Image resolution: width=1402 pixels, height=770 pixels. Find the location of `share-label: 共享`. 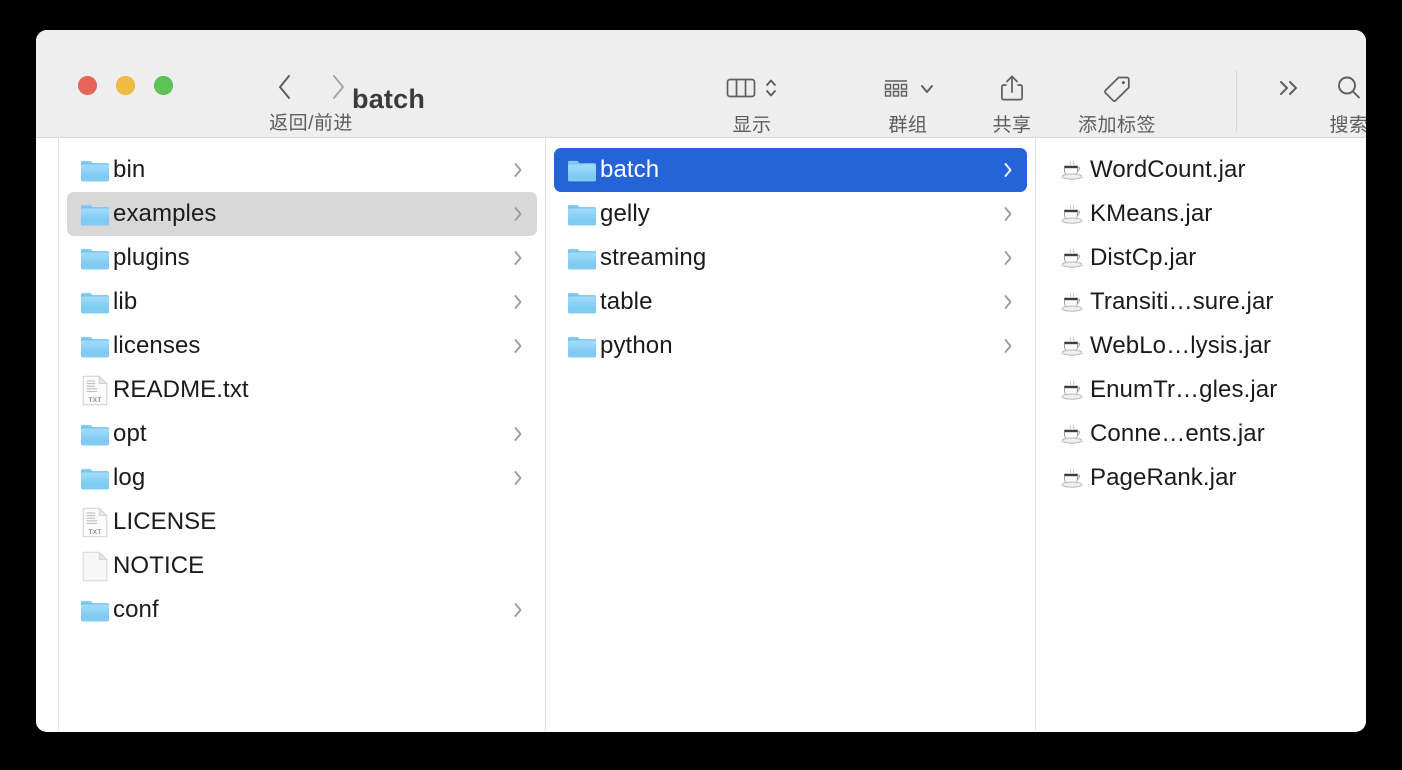

share-label: 共享 is located at coordinates (1012, 125).